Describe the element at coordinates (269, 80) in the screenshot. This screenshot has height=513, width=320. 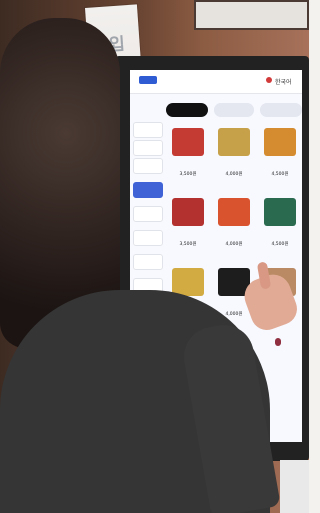
I see `flag-icon` at that location.